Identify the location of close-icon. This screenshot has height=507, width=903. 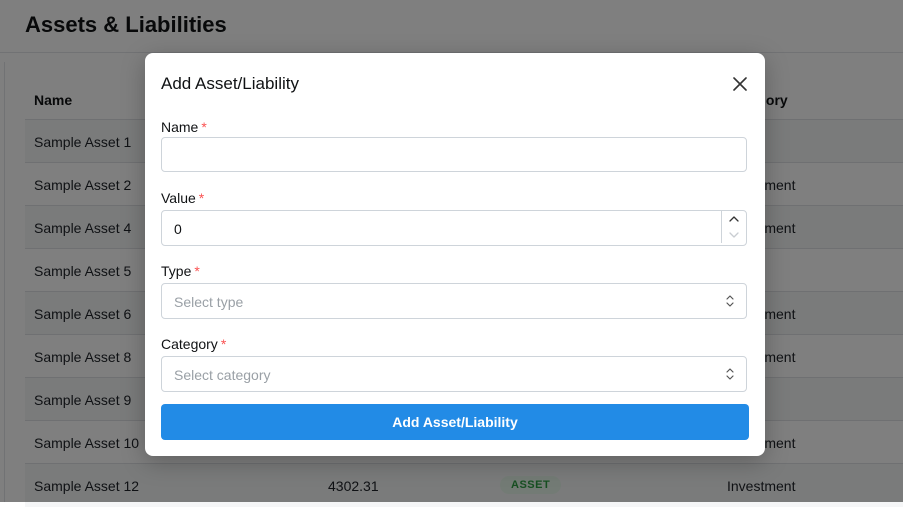
(740, 84).